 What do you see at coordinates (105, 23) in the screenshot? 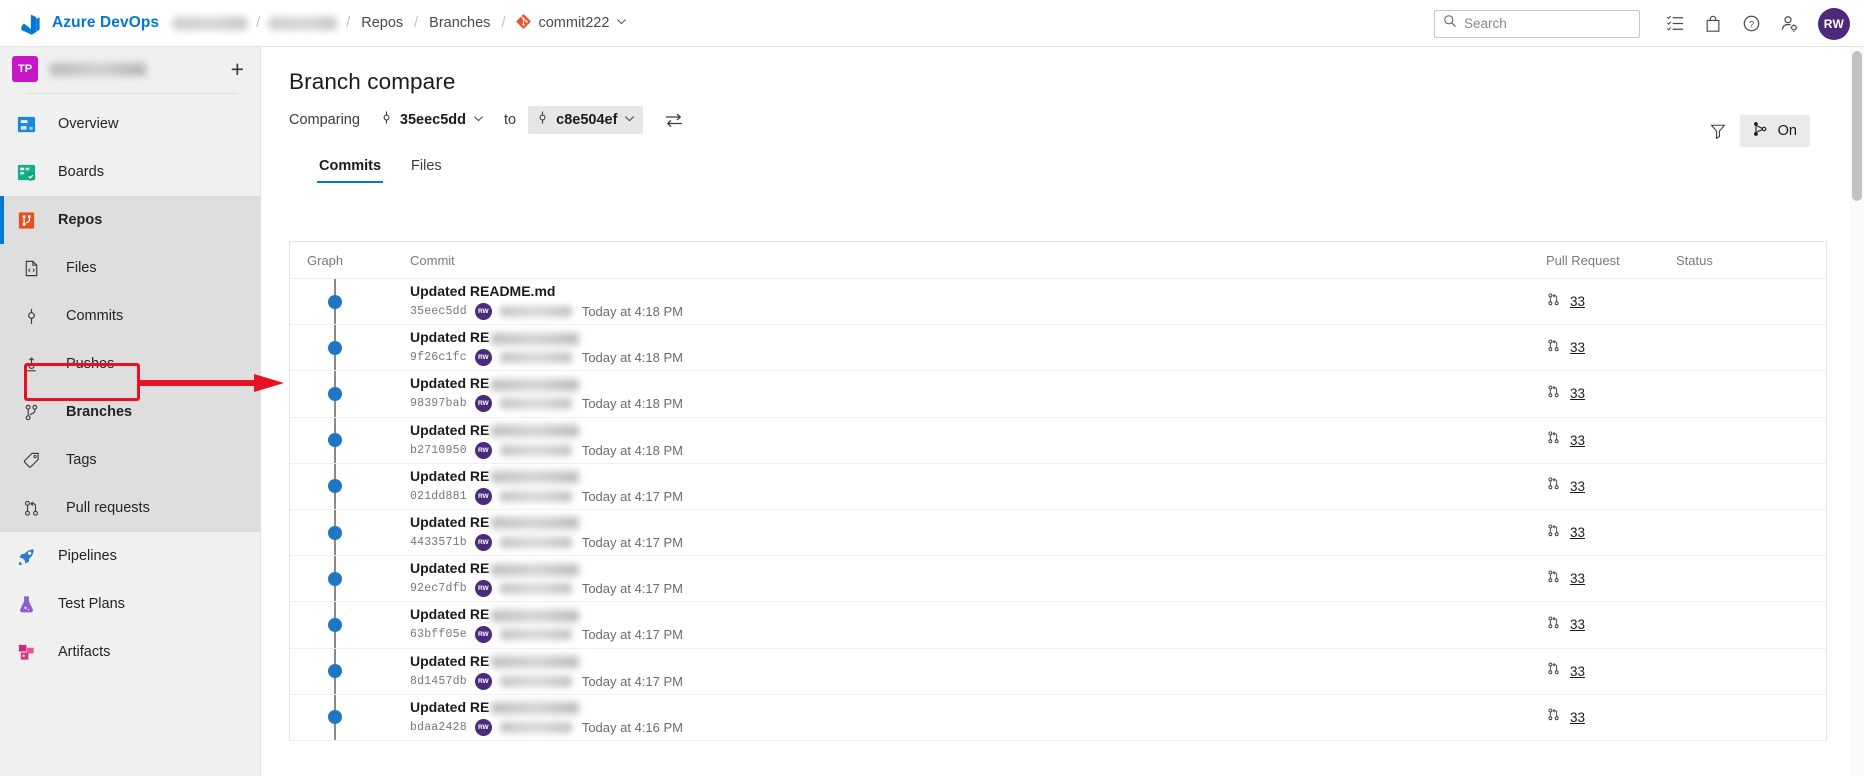
I see `brand-name: Azure DevOps` at bounding box center [105, 23].